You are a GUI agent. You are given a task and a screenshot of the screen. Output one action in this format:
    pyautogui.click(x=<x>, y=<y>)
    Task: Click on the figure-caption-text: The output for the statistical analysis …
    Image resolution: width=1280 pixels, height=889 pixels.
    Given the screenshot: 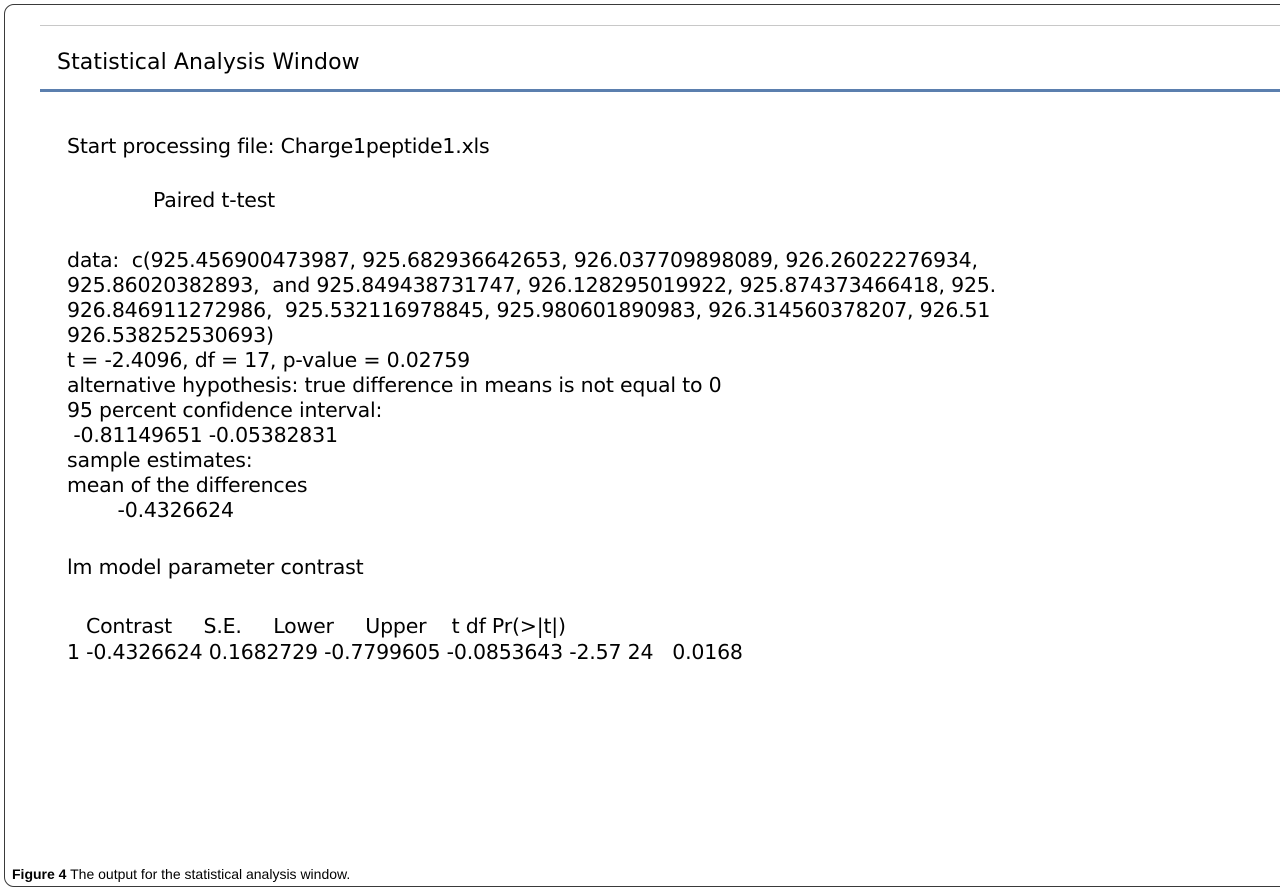 What is the action you would take?
    pyautogui.click(x=208, y=874)
    